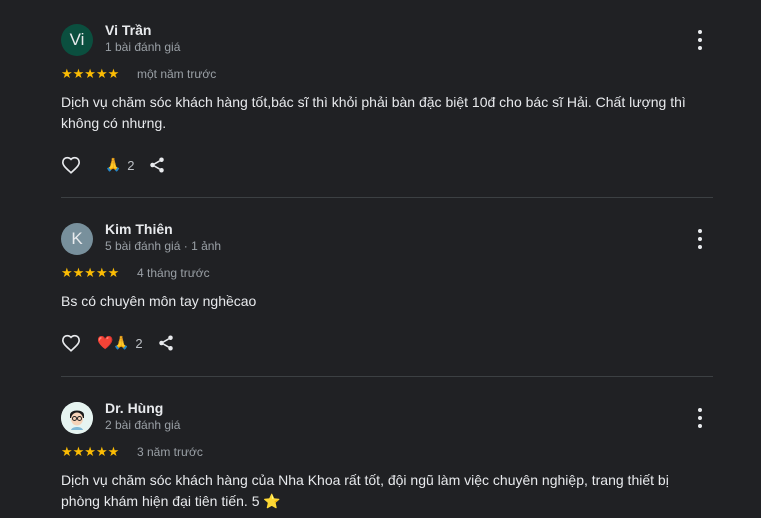  I want to click on review-date: 4 tháng trước, so click(173, 273).